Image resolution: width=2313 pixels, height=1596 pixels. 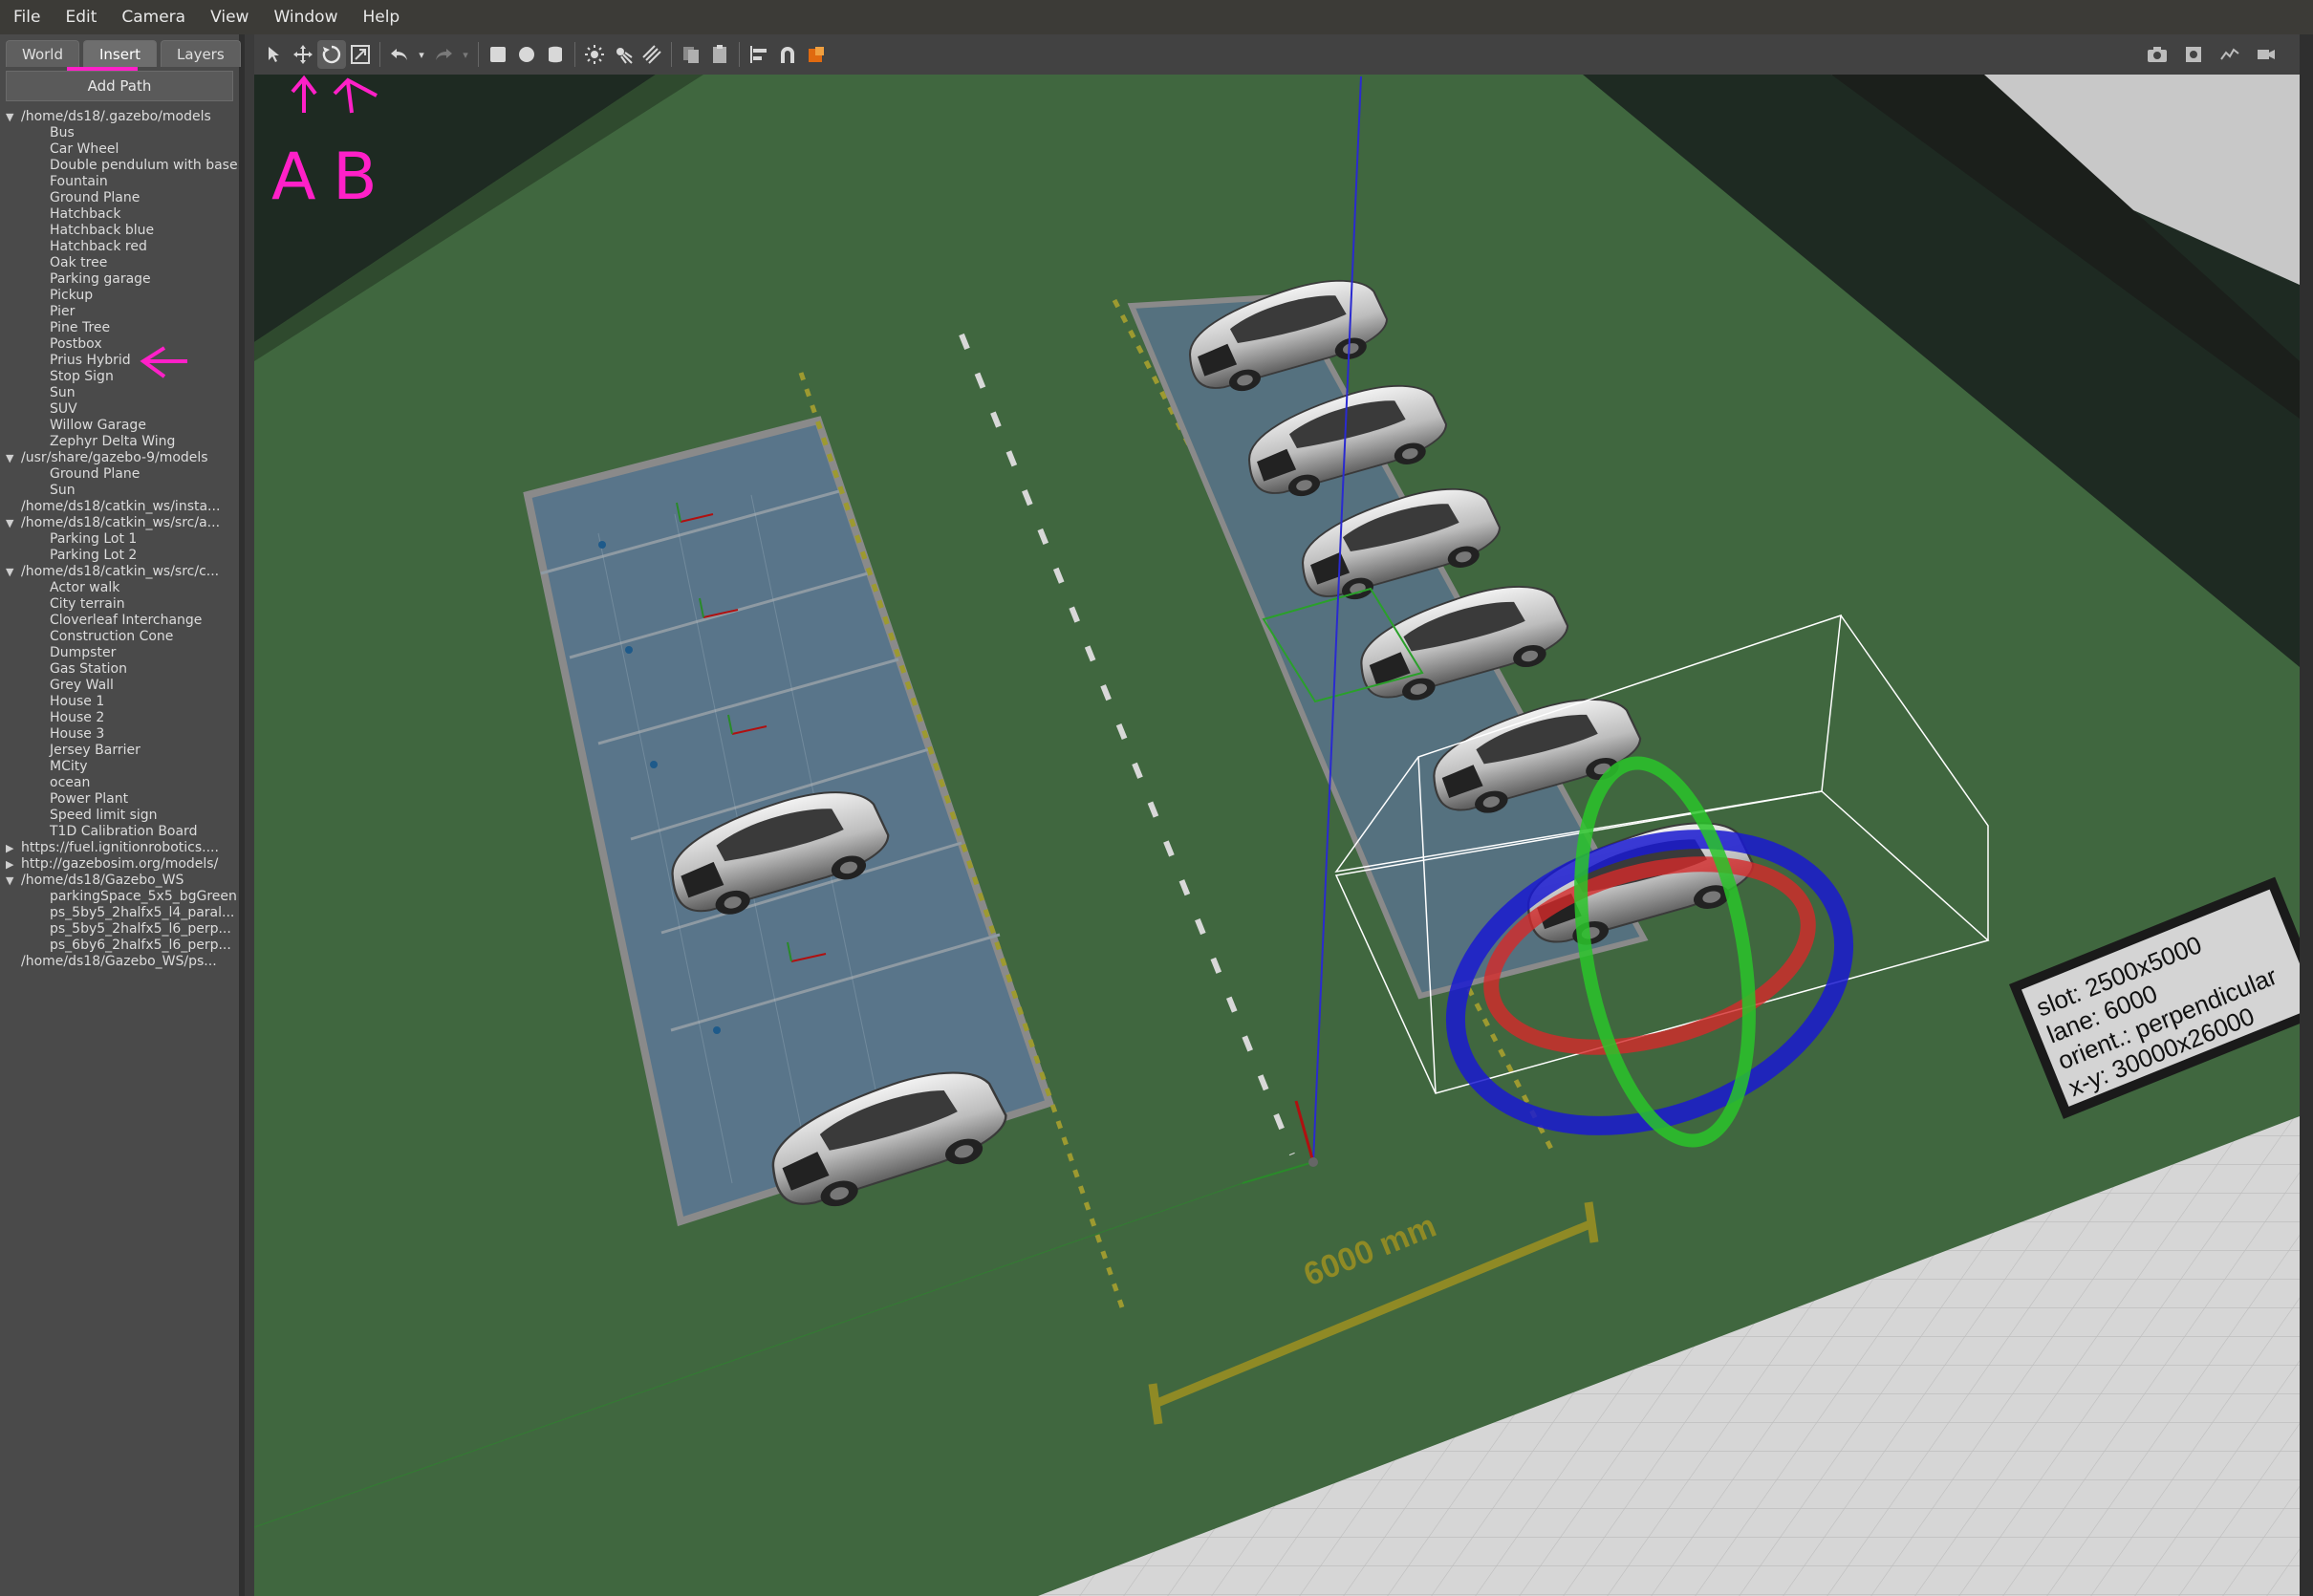 What do you see at coordinates (304, 94) in the screenshot?
I see `arrow-a` at bounding box center [304, 94].